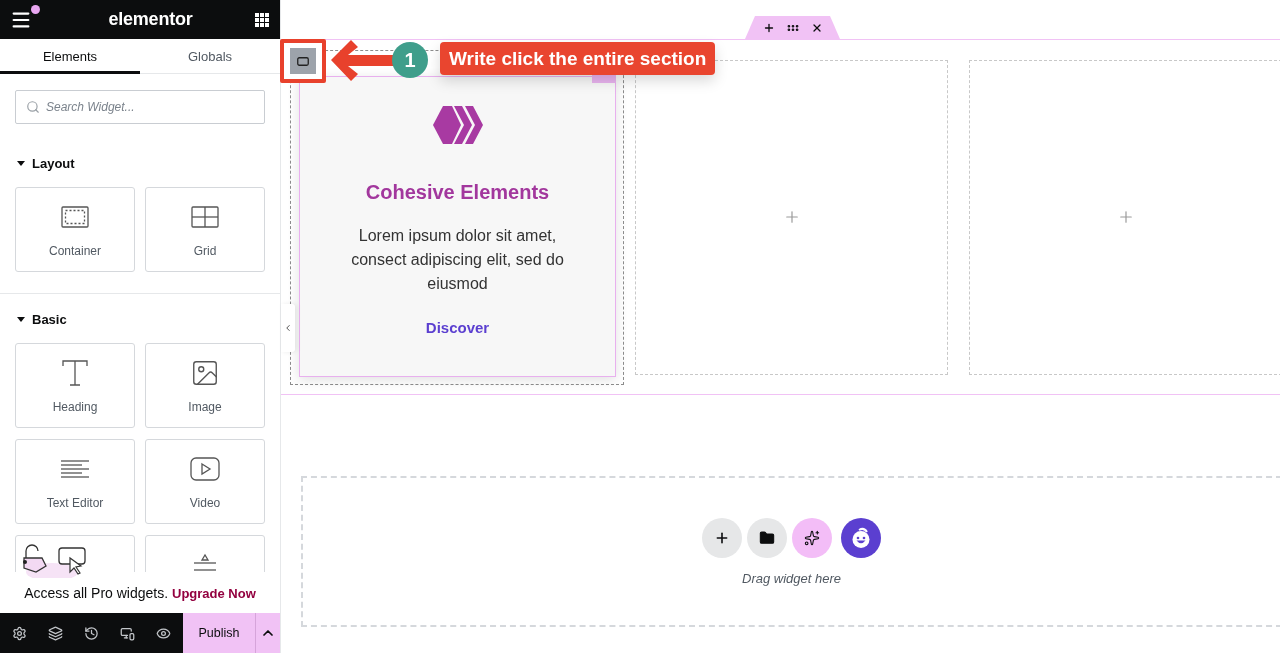  What do you see at coordinates (267, 633) in the screenshot?
I see `publish-options-button` at bounding box center [267, 633].